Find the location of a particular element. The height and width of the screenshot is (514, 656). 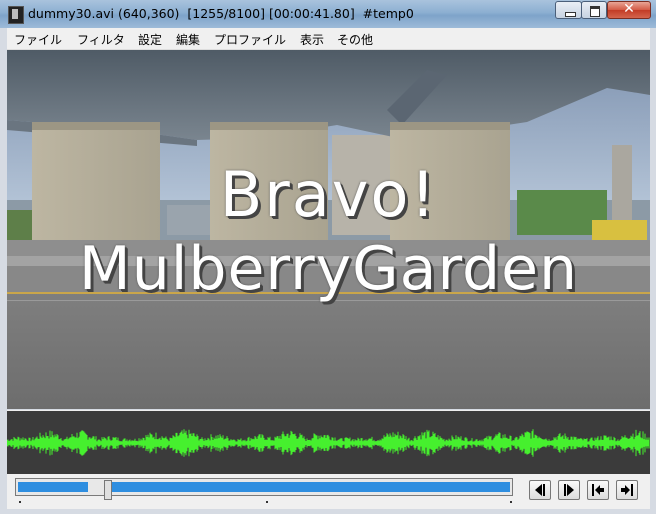

jump-start-button is located at coordinates (598, 490).